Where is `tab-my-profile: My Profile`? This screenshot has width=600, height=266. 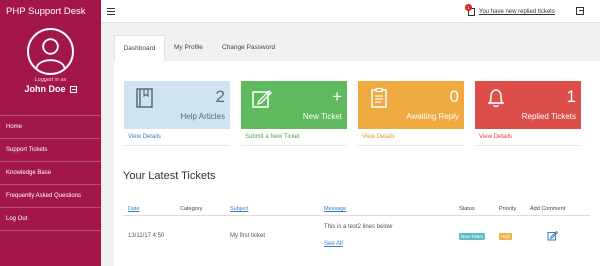
tab-my-profile: My Profile is located at coordinates (188, 48).